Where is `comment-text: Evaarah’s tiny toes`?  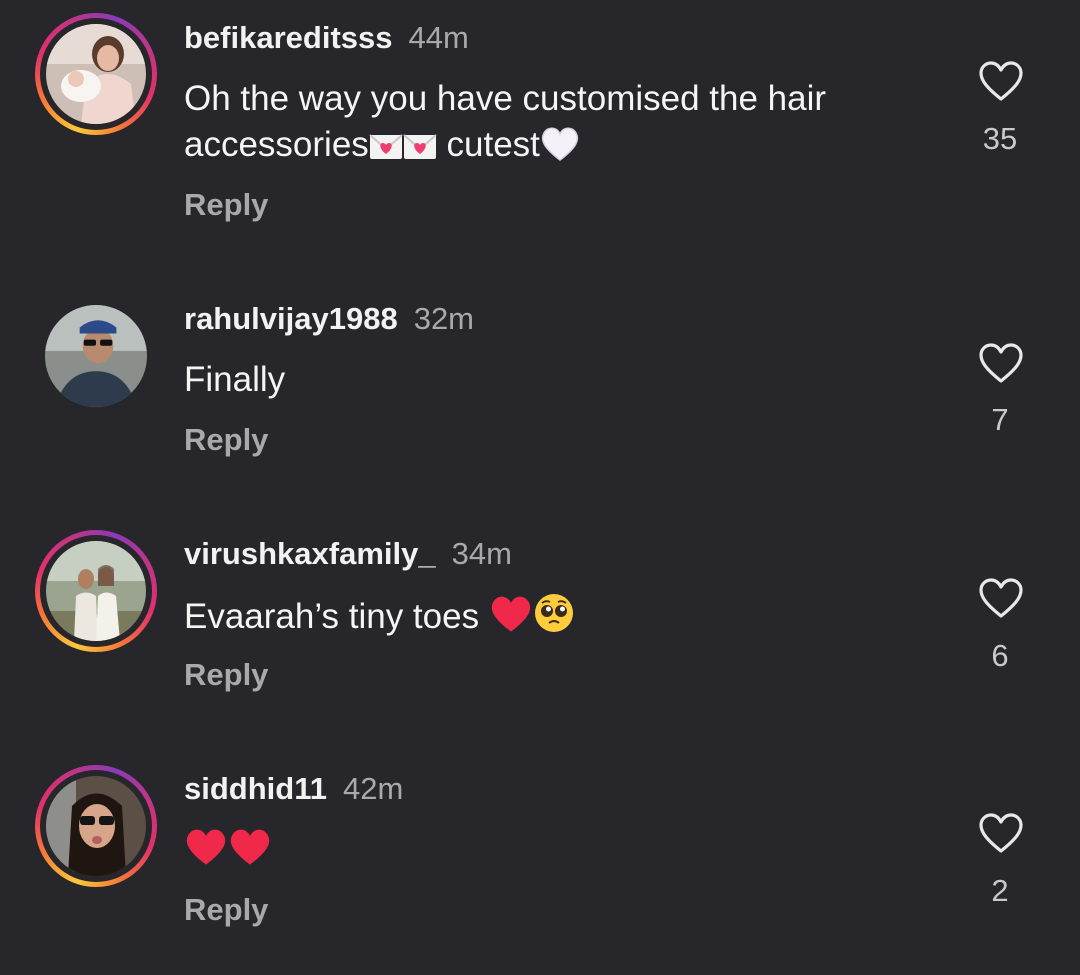 comment-text: Evaarah’s tiny toes is located at coordinates (554, 619).